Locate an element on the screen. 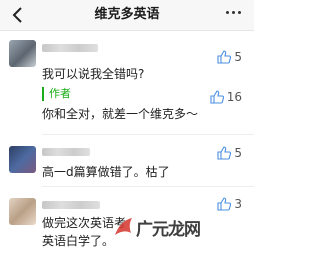 This screenshot has width=320, height=257. comment-text: 高一d篇算做错了。枯了 is located at coordinates (106, 172).